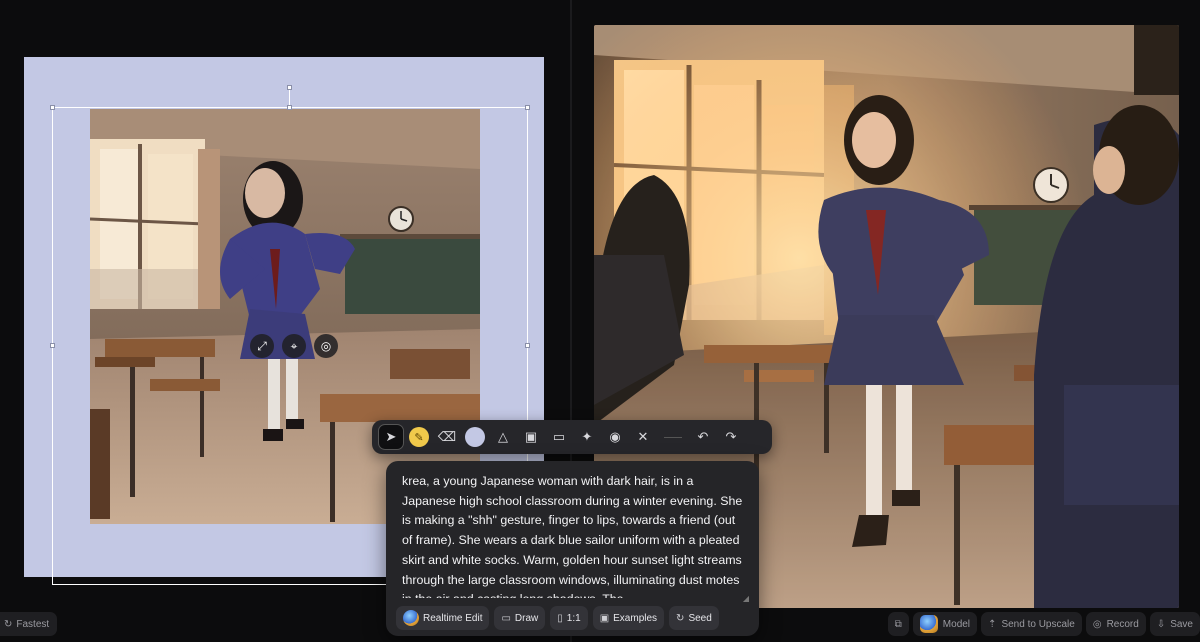  I want to click on eraser-tool-button: ⌫, so click(447, 437).